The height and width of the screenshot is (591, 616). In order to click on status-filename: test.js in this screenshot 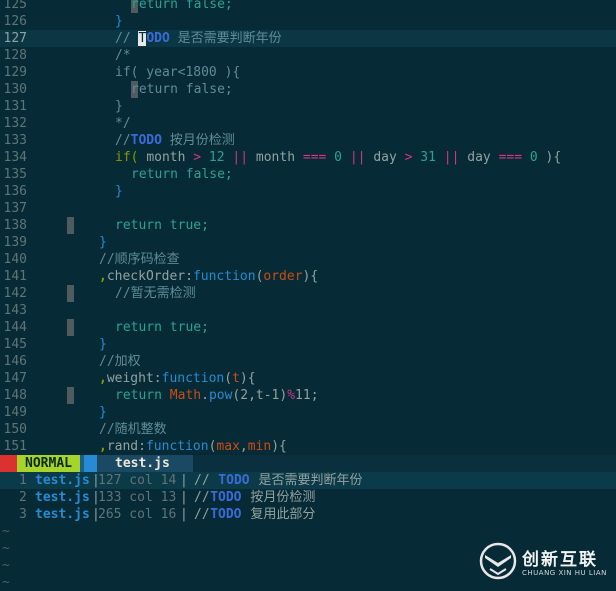, I will do `click(145, 463)`.